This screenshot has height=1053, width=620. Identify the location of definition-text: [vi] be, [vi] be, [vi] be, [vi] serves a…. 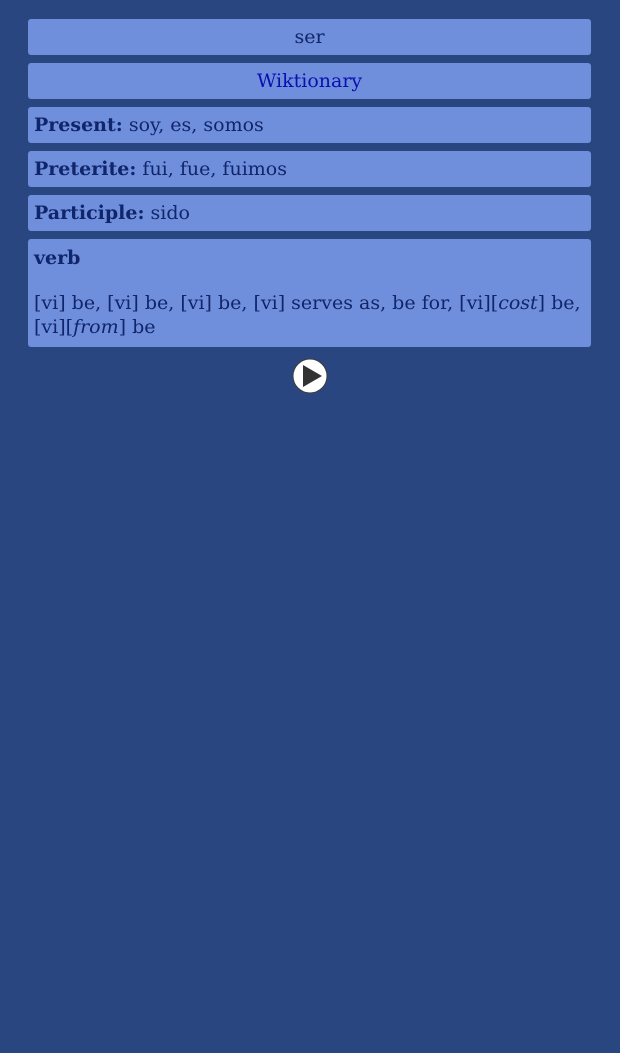
(309, 315).